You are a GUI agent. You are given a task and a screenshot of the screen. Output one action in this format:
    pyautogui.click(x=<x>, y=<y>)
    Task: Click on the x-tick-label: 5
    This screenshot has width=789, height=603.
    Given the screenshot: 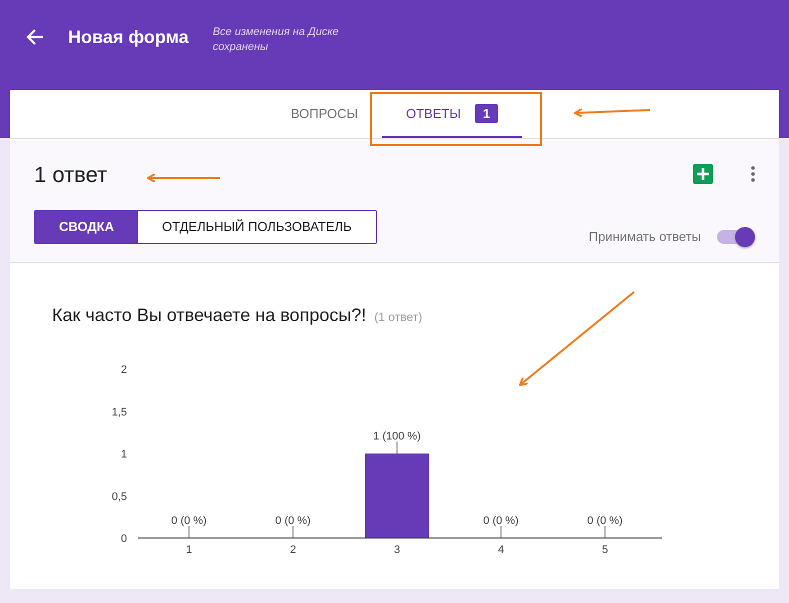 What is the action you would take?
    pyautogui.click(x=605, y=550)
    